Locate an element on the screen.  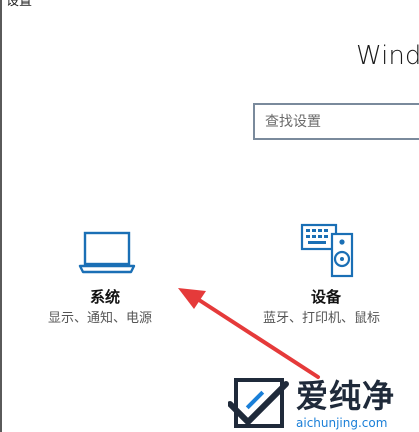
watermark-logo: 爱纯净 aichunjing.com is located at coordinates (323, 402).